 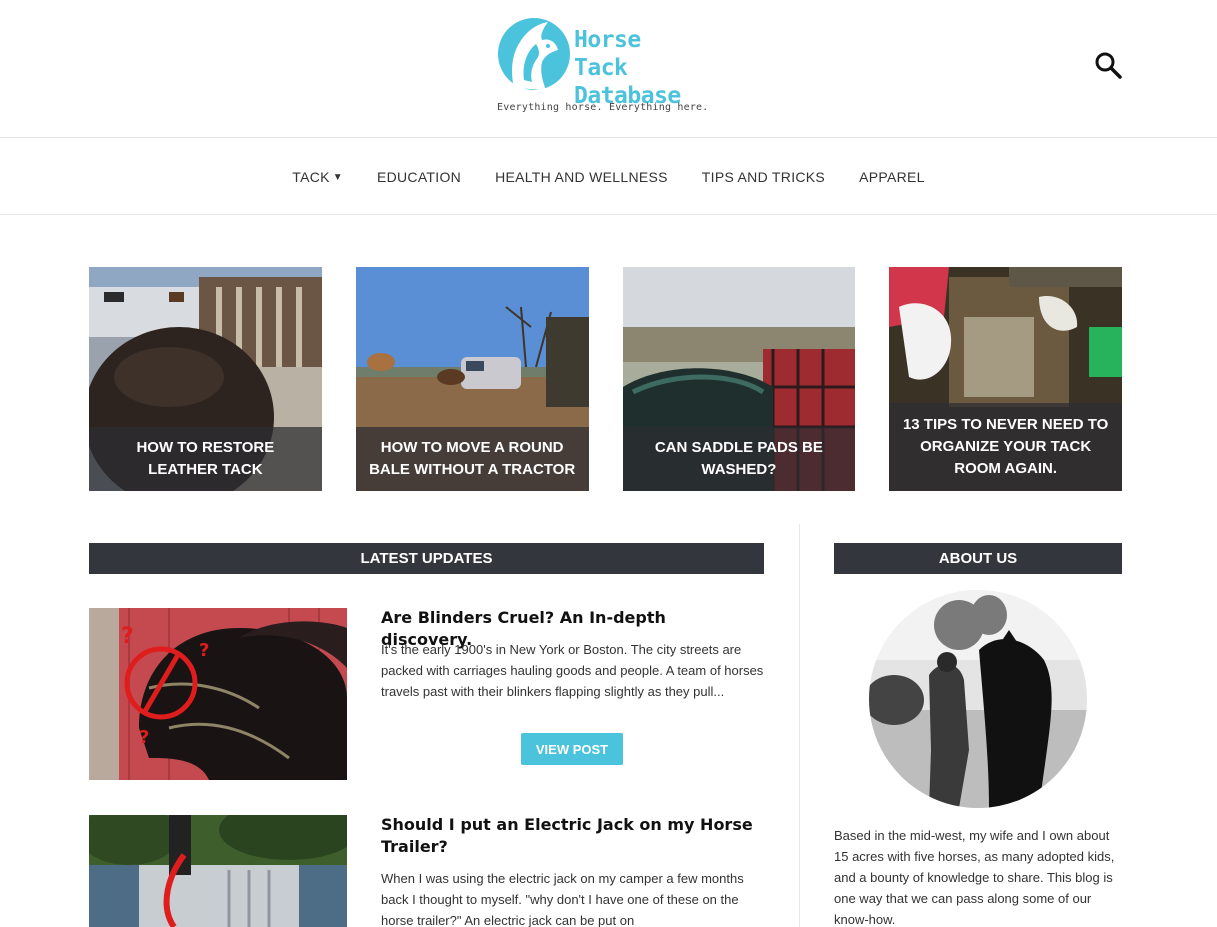 I want to click on nav-item-label: HEALTH AND WELLNESS, so click(x=581, y=177).